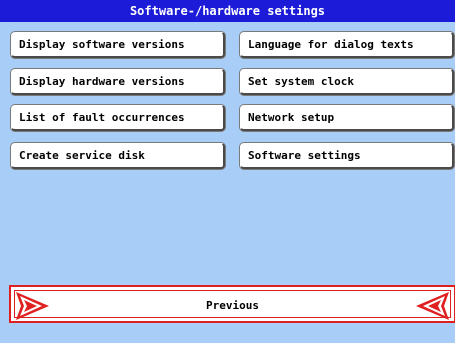 The height and width of the screenshot is (343, 455). I want to click on window-title: Software-/hardware settings, so click(227, 11).